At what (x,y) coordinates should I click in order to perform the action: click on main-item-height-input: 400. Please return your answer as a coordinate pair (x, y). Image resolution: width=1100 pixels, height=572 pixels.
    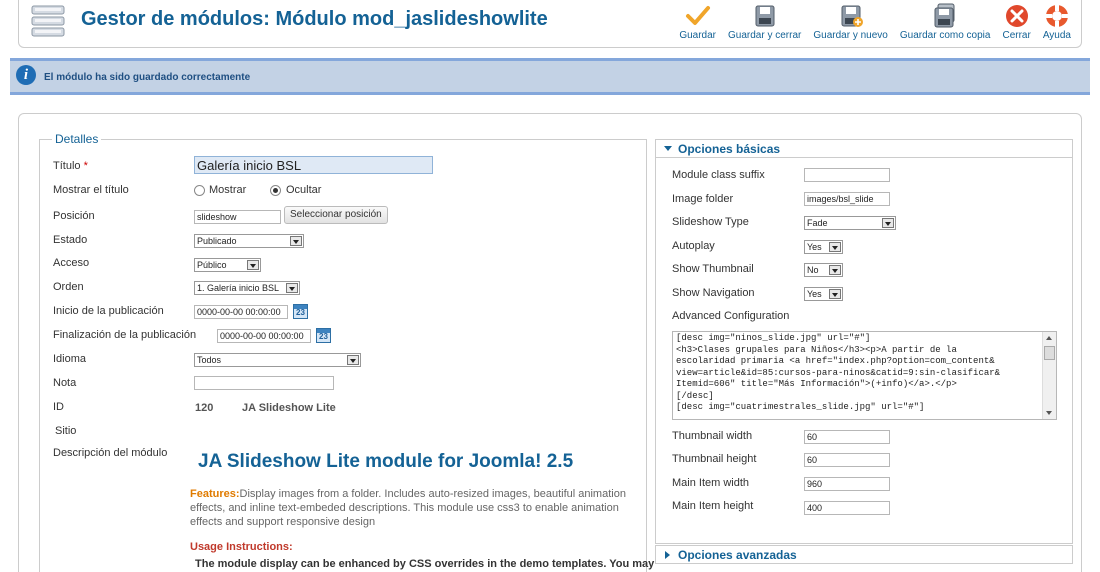
    Looking at the image, I should click on (847, 508).